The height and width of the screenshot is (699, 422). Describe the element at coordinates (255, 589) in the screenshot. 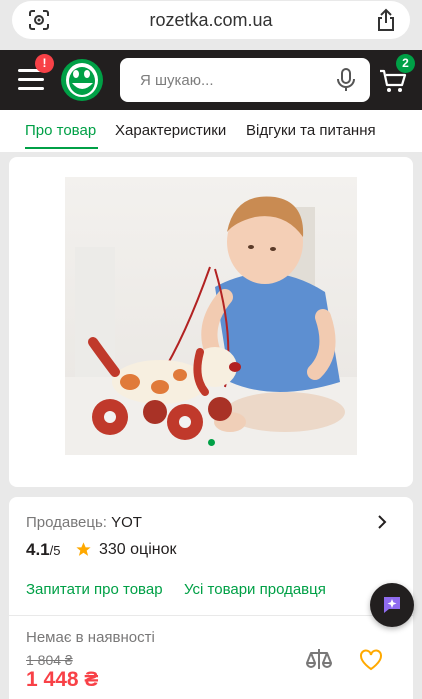

I see `all-seller-products-link: Усі товари продавця` at that location.